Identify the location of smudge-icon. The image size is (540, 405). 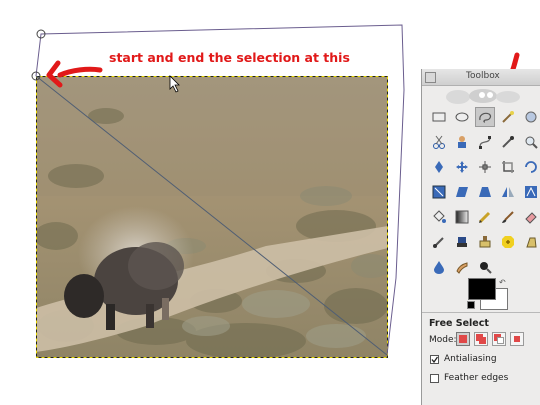
(462, 267).